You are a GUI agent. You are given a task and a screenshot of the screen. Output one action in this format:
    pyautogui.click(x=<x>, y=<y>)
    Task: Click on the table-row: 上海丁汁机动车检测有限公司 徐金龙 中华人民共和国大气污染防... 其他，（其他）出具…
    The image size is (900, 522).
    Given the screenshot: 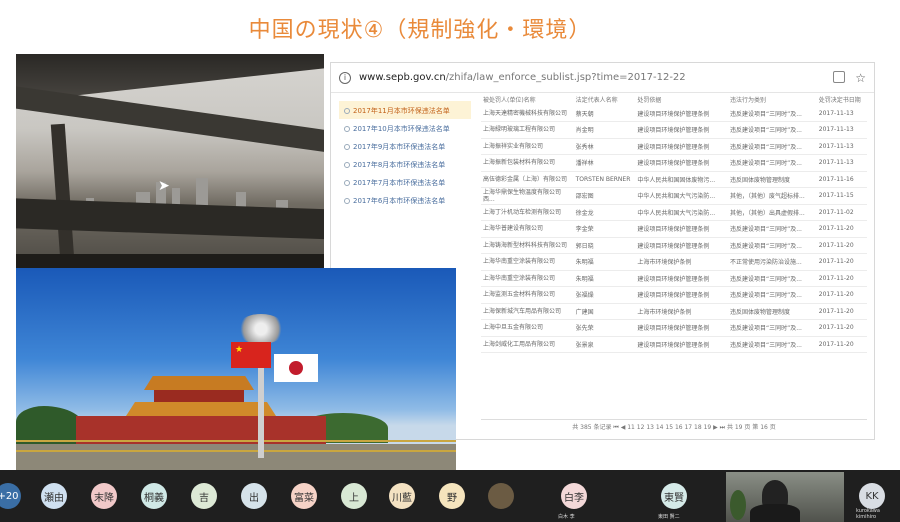 What is the action you would take?
    pyautogui.click(x=674, y=212)
    